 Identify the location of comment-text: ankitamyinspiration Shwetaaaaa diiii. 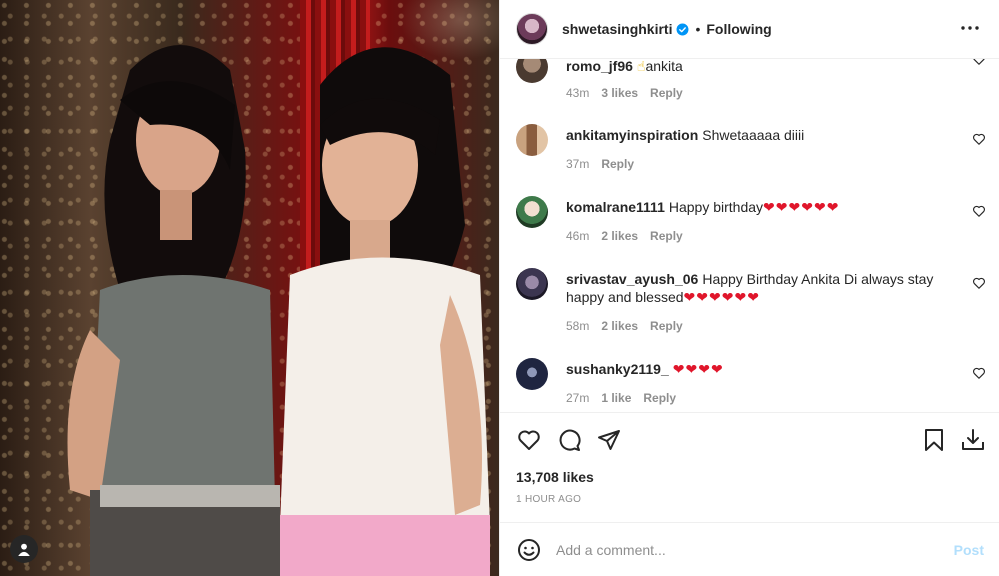
(756, 135).